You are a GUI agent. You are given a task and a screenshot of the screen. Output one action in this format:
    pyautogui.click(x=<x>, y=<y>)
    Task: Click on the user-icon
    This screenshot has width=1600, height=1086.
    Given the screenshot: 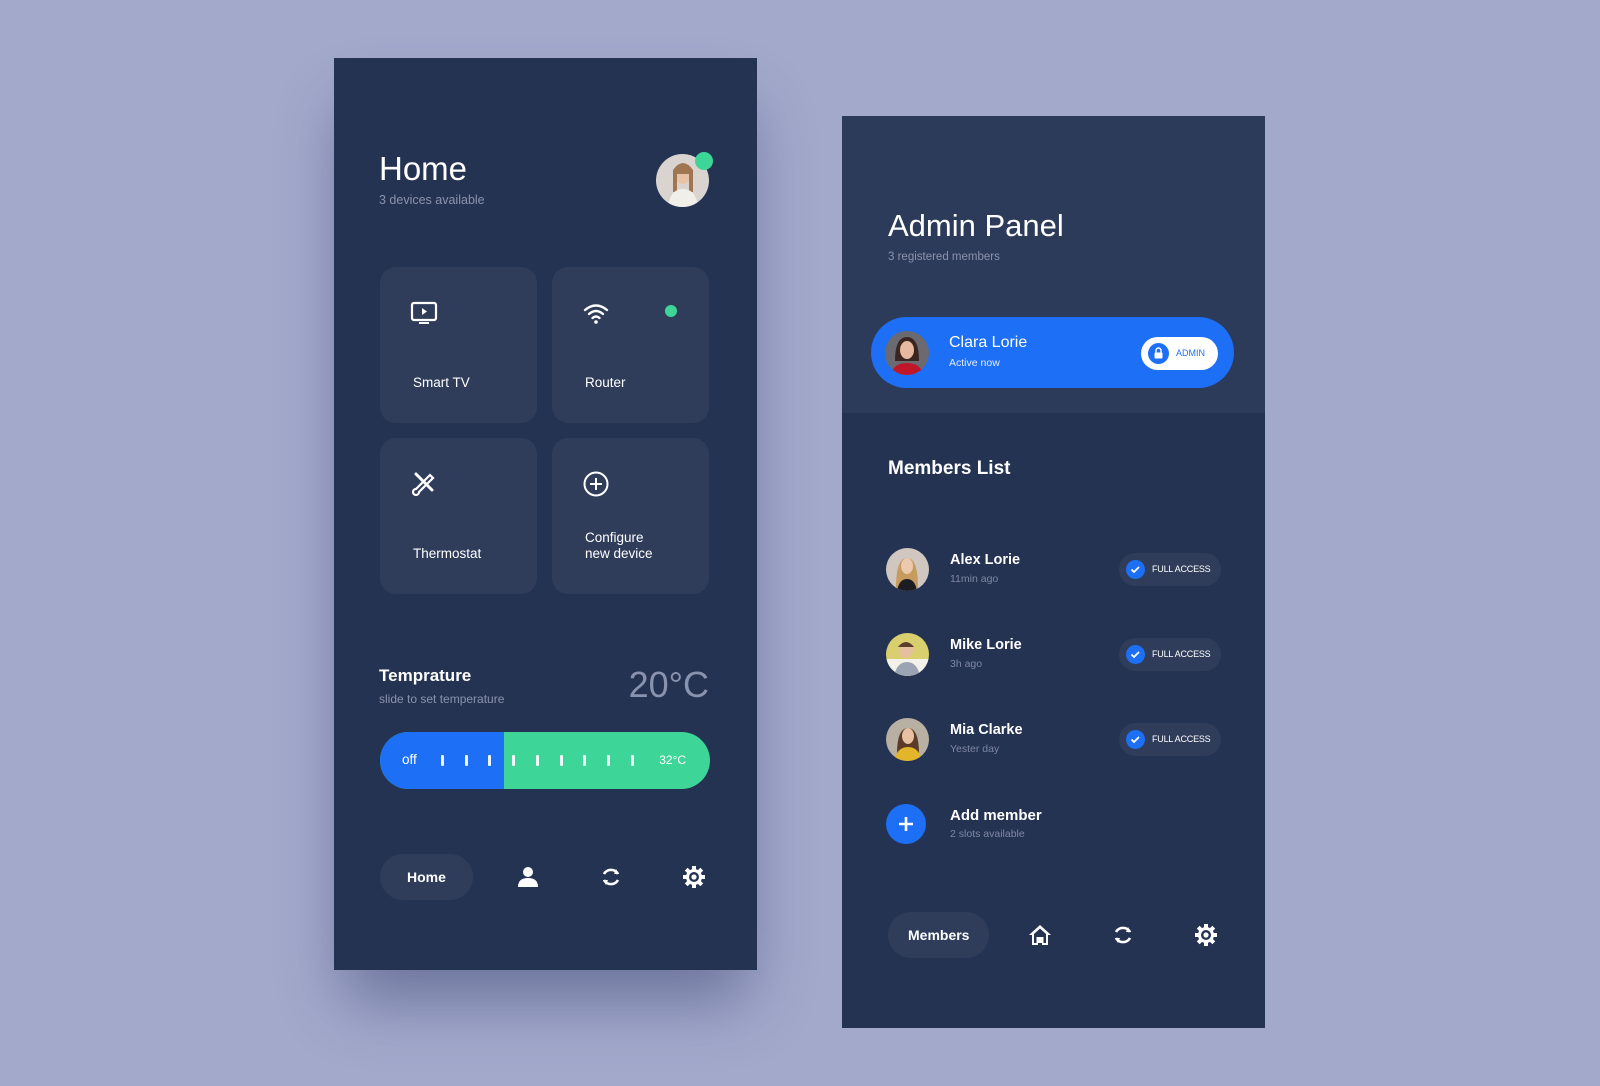 What is the action you would take?
    pyautogui.click(x=528, y=877)
    